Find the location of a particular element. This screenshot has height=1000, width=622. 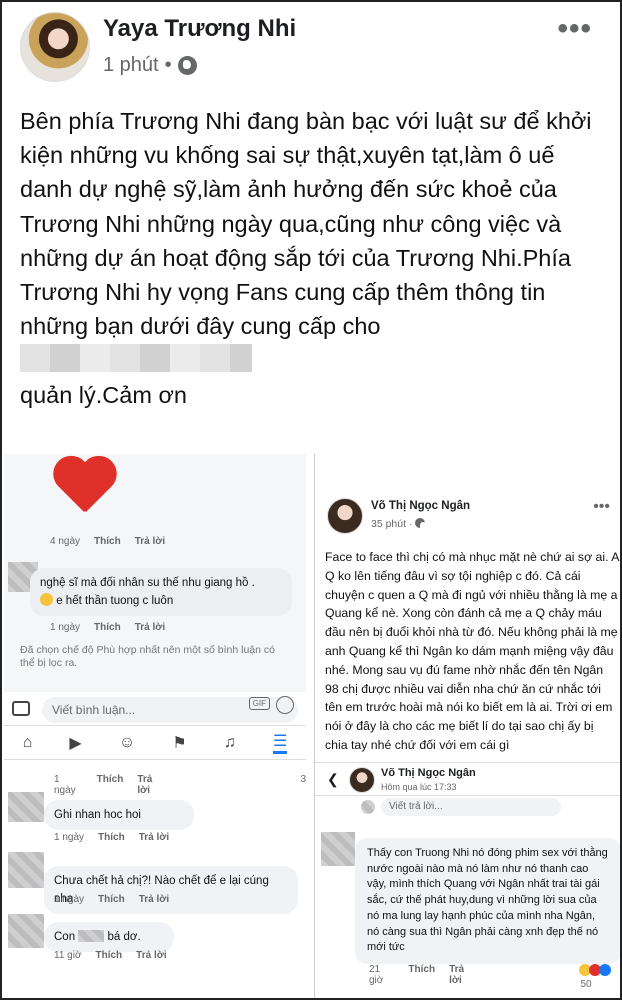

author-avatar is located at coordinates (55, 47).